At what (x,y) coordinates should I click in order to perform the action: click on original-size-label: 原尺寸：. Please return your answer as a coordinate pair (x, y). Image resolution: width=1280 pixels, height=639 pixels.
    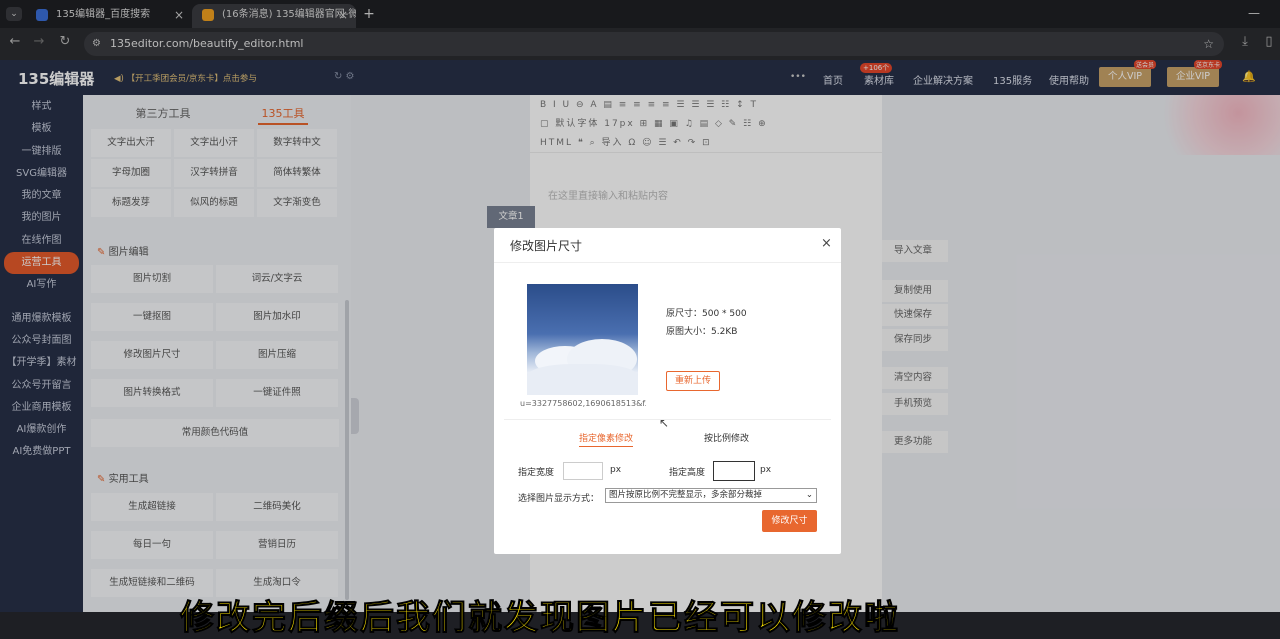
    Looking at the image, I should click on (684, 314).